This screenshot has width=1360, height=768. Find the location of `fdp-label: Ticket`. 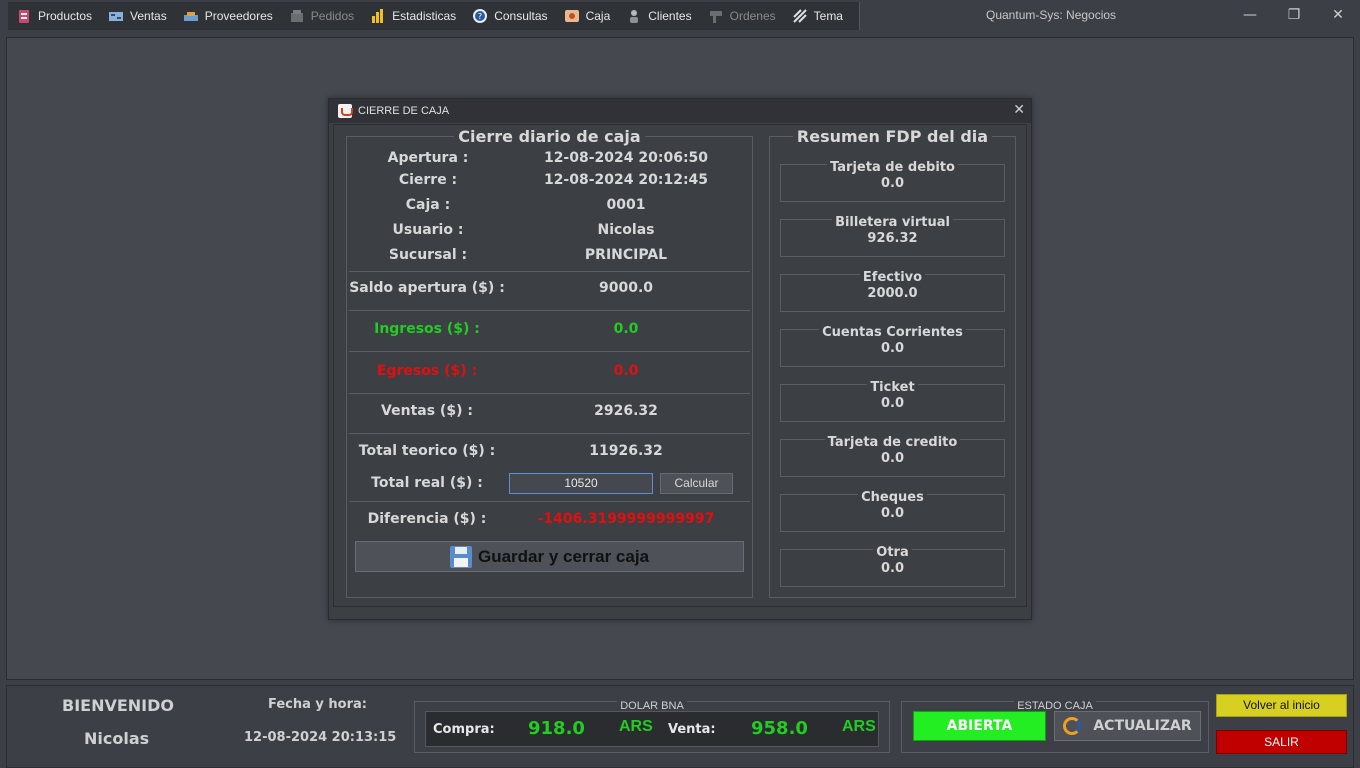

fdp-label: Ticket is located at coordinates (892, 387).